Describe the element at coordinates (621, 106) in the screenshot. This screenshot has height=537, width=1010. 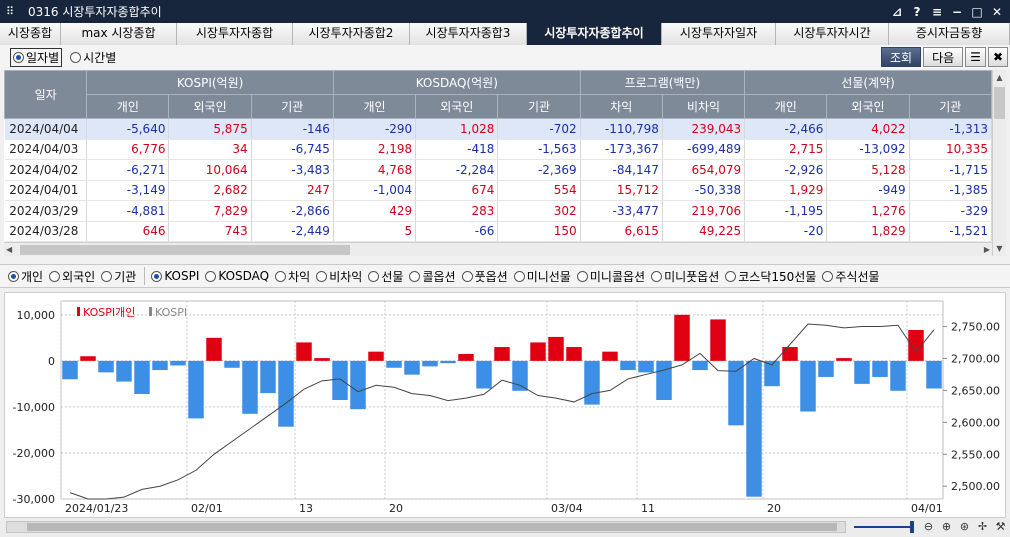
I see `header-col: 차익` at that location.